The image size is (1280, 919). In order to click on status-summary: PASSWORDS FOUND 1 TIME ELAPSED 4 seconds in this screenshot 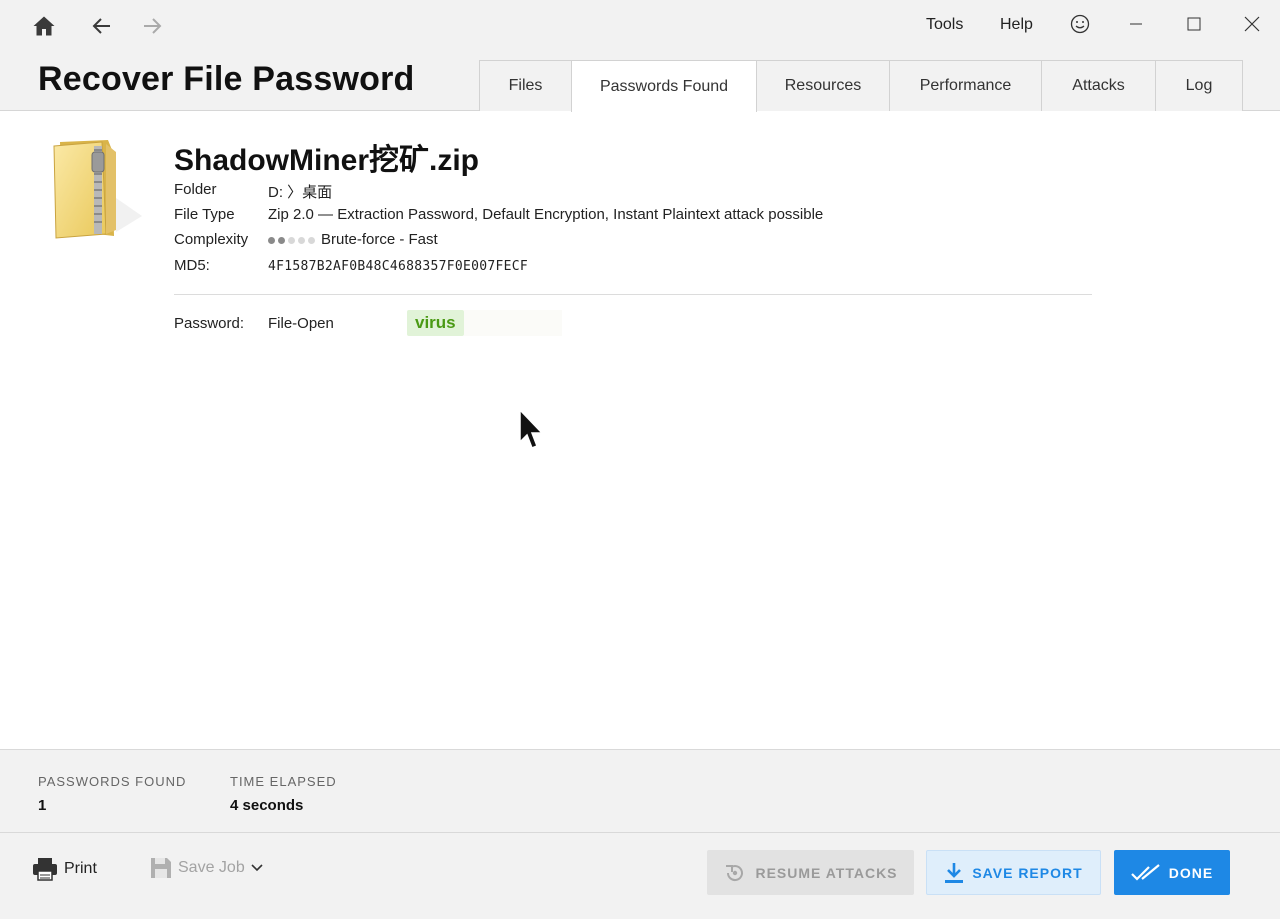, I will do `click(640, 791)`.